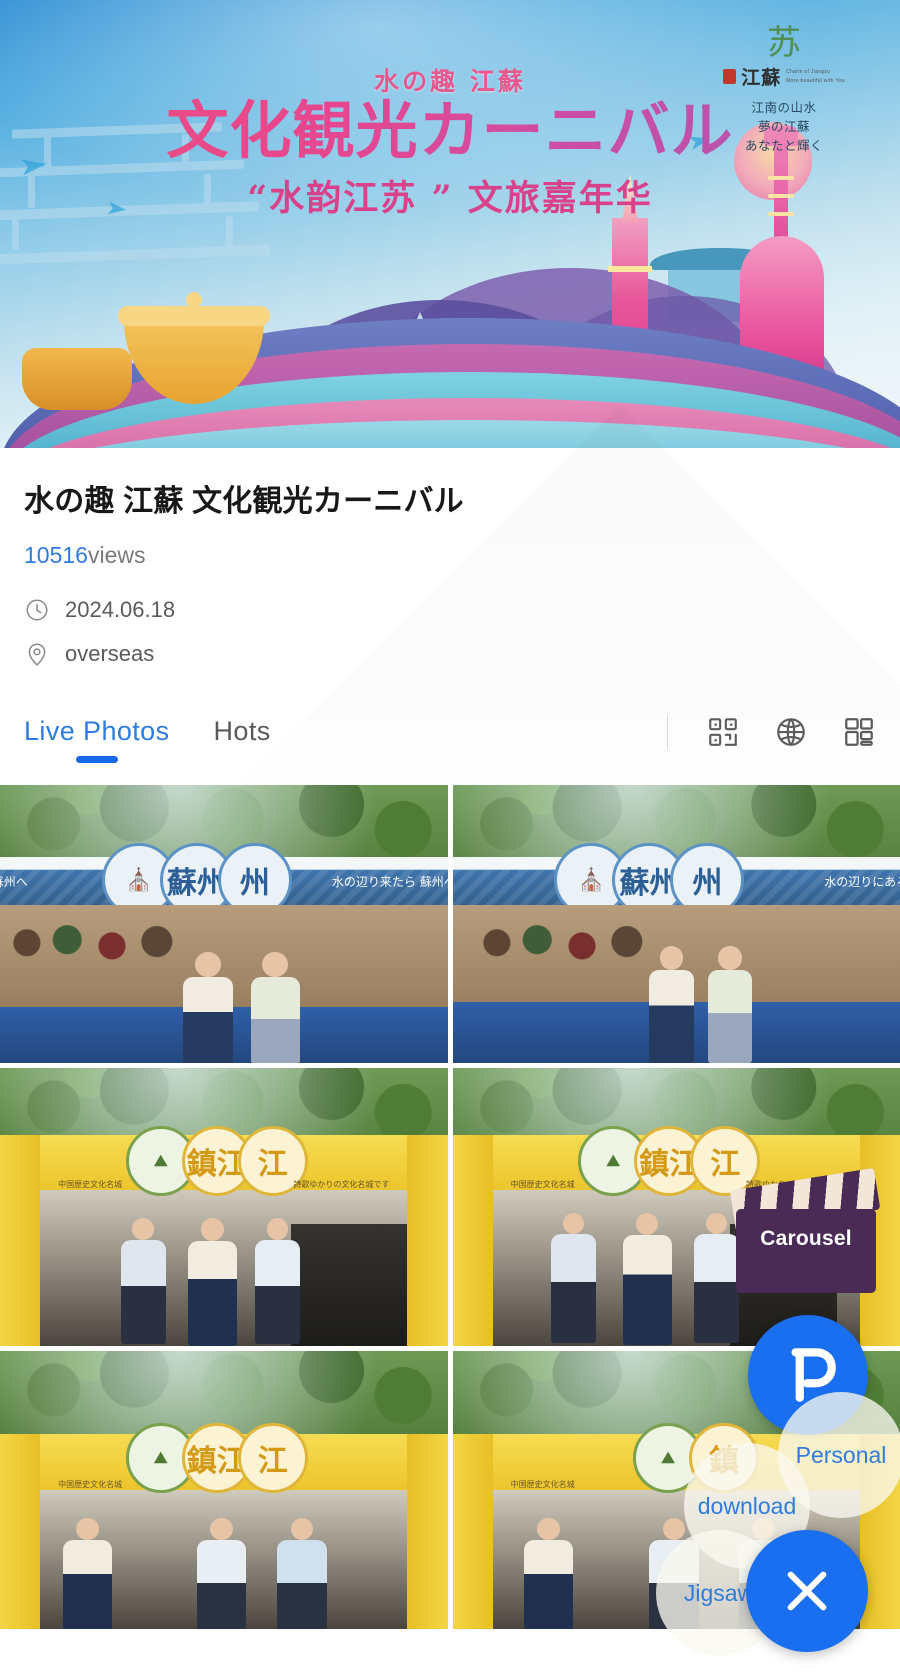 This screenshot has width=900, height=1676. What do you see at coordinates (450, 555) in the screenshot?
I see `views-line: 10516views` at bounding box center [450, 555].